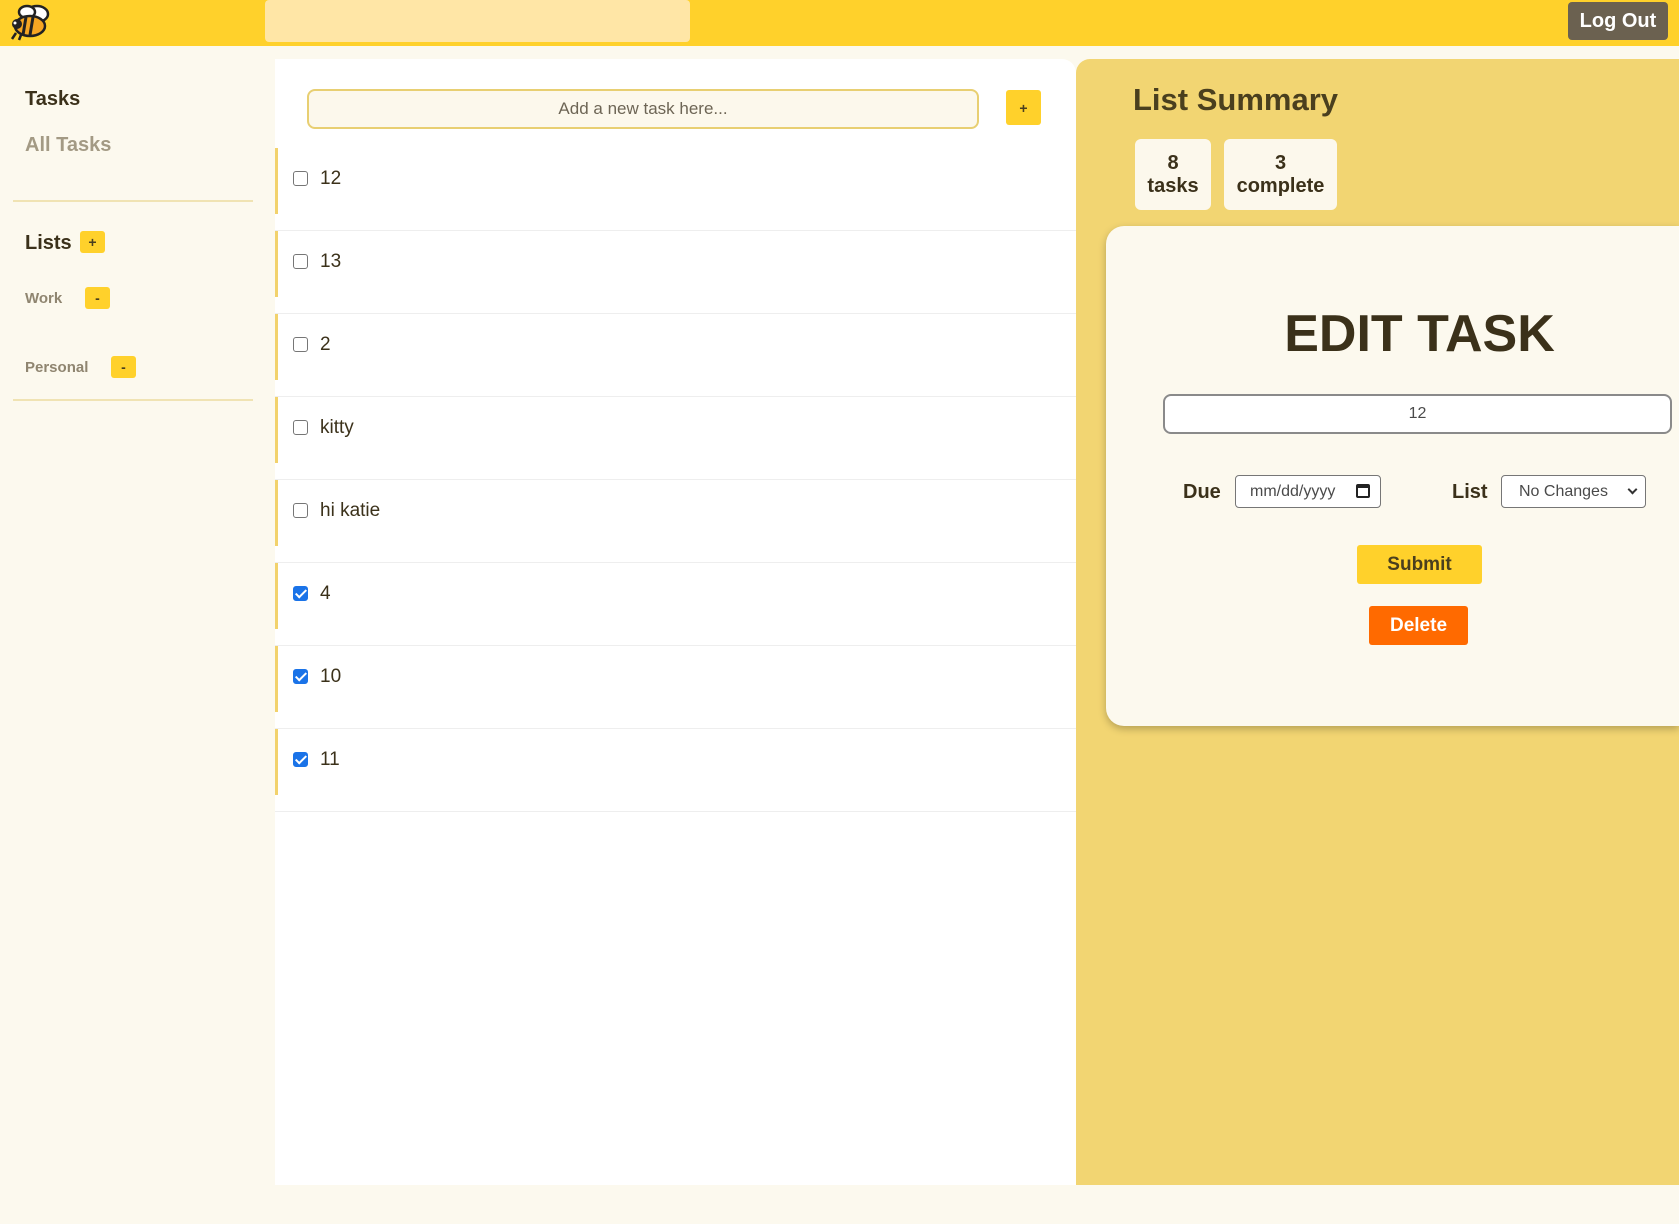  Describe the element at coordinates (1173, 185) in the screenshot. I see `task-count-label: tasks` at that location.